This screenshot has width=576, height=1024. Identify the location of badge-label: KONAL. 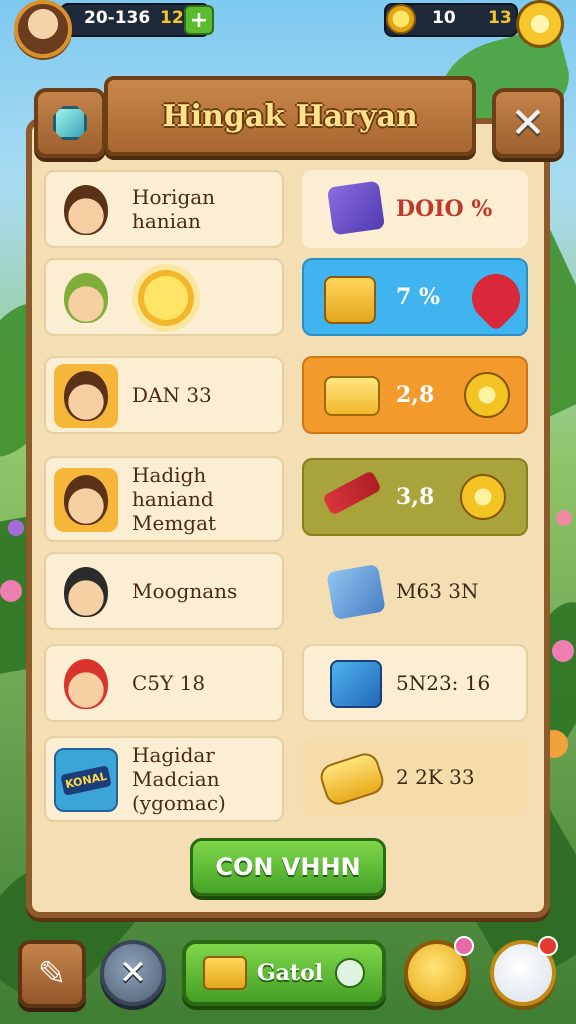
(86, 780).